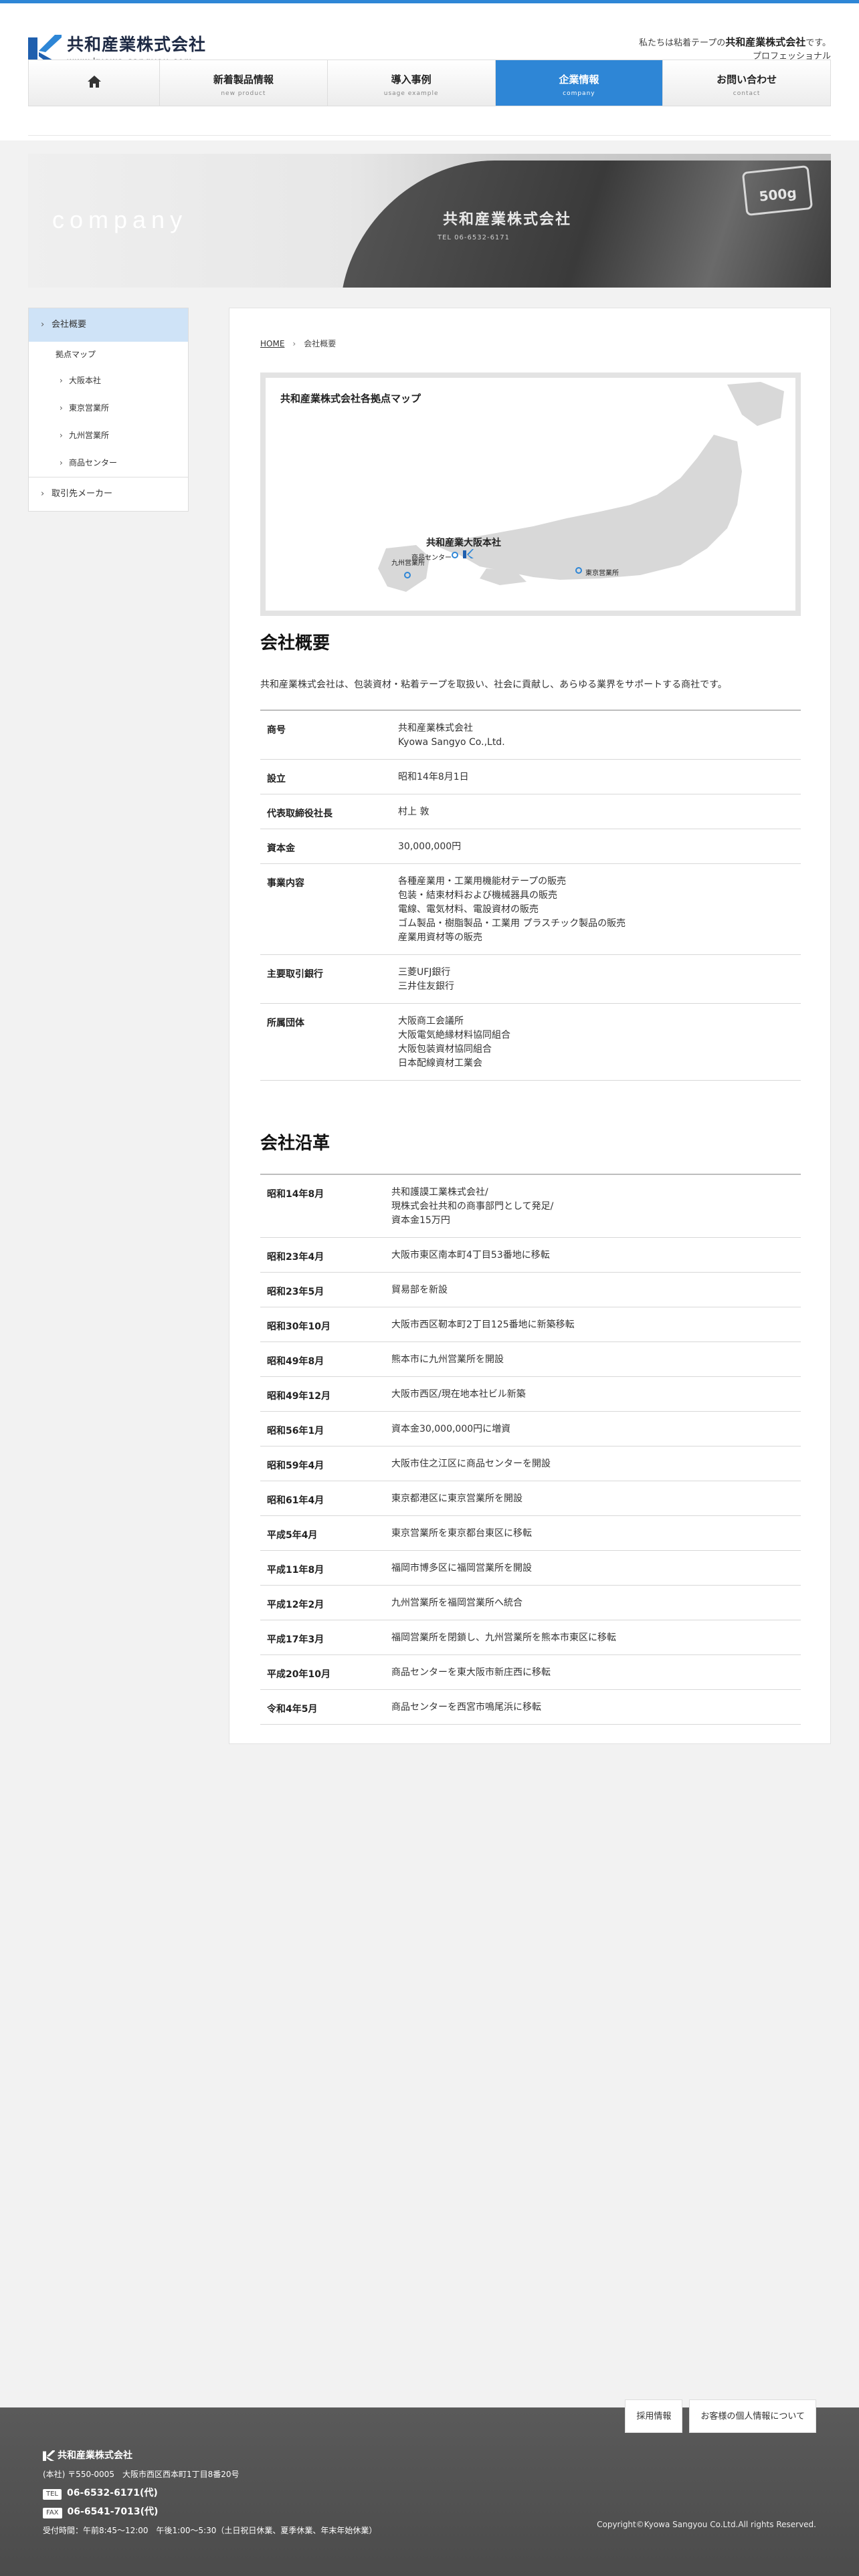  I want to click on sidebar-sub-kyushu: 九州営業所, so click(109, 436).